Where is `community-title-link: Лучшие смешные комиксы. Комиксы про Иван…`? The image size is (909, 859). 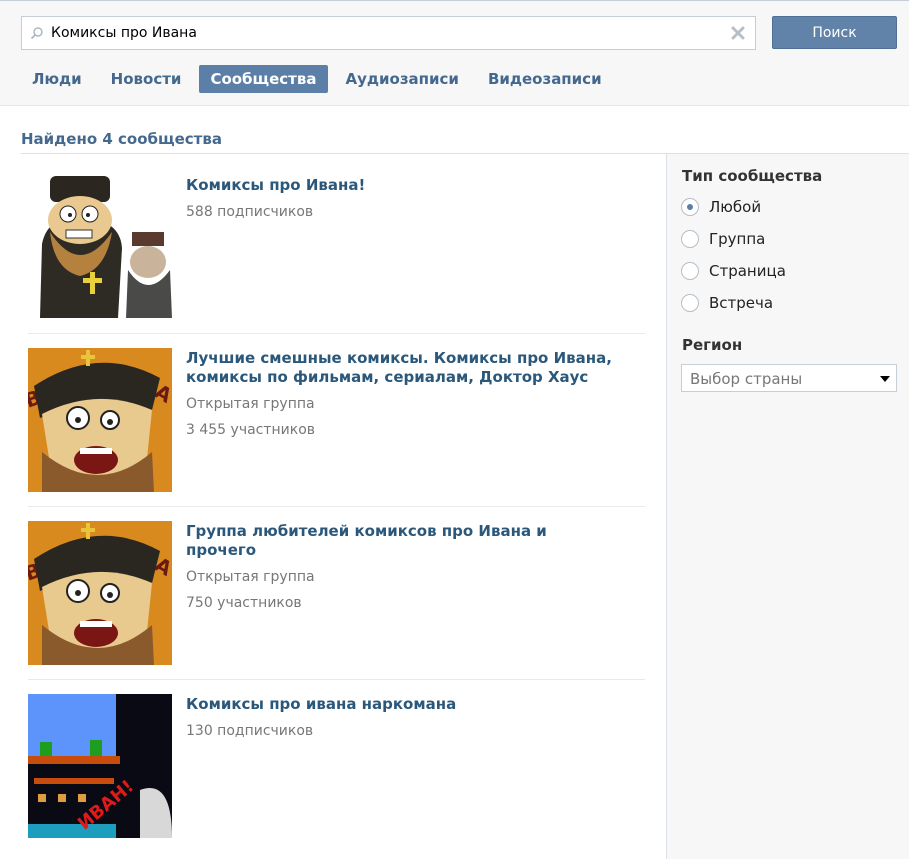
community-title-link: Лучшие смешные комиксы. Комиксы про Иван… is located at coordinates (401, 368).